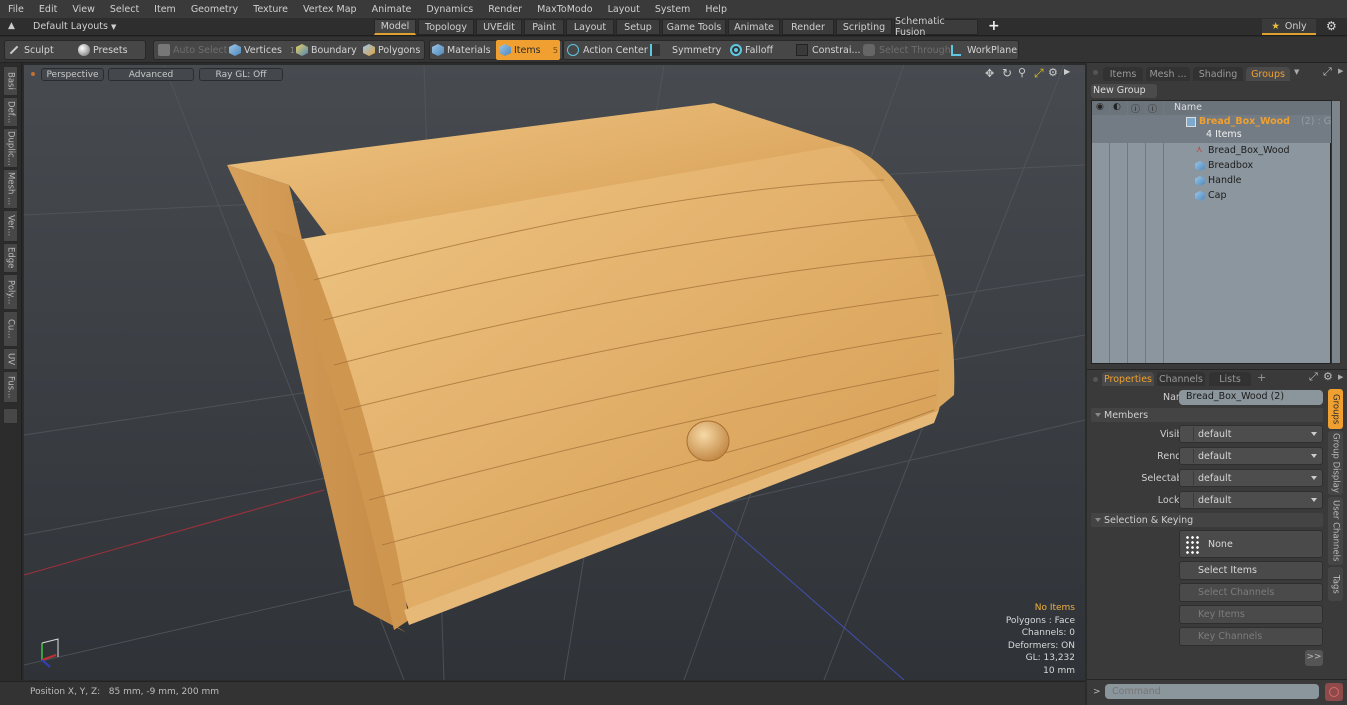  What do you see at coordinates (1039, 73) in the screenshot?
I see `maximize-icon: ⤢` at bounding box center [1039, 73].